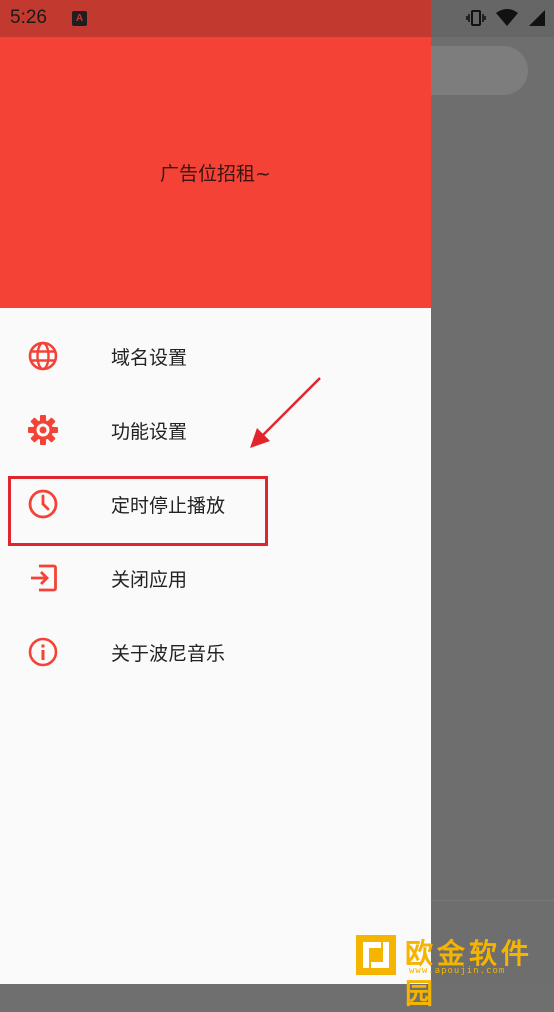 This screenshot has width=554, height=1012. What do you see at coordinates (215, 18) in the screenshot?
I see `status-bar-left: 5:26 A` at bounding box center [215, 18].